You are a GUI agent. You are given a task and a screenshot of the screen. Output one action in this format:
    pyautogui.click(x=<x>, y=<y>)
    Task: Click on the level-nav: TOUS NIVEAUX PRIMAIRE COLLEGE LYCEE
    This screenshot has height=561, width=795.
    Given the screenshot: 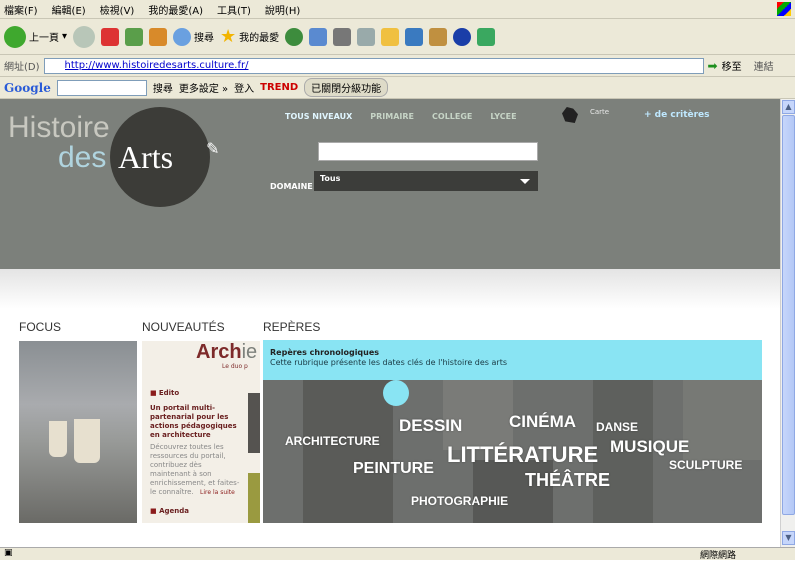 What is the action you would take?
    pyautogui.click(x=401, y=116)
    